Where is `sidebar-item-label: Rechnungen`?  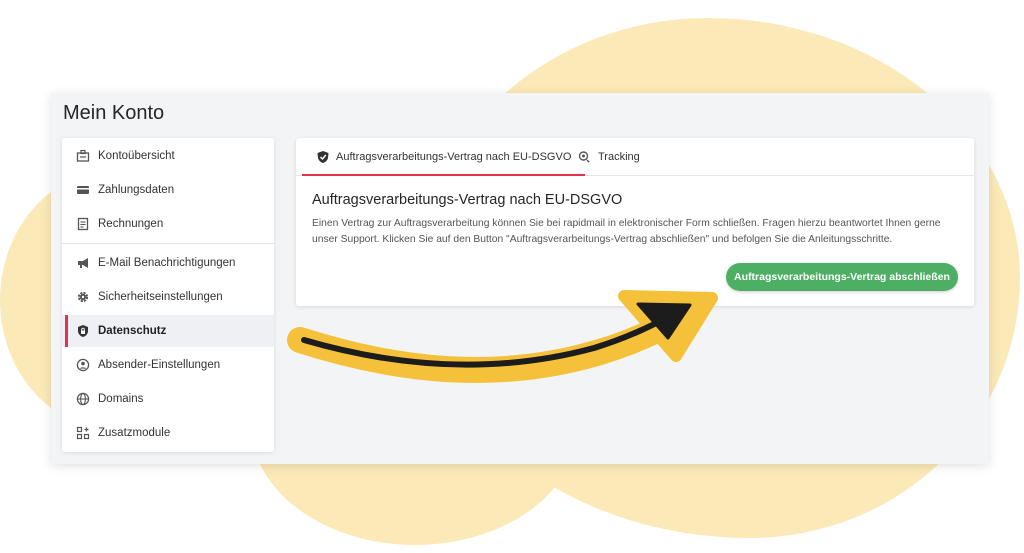 sidebar-item-label: Rechnungen is located at coordinates (131, 224).